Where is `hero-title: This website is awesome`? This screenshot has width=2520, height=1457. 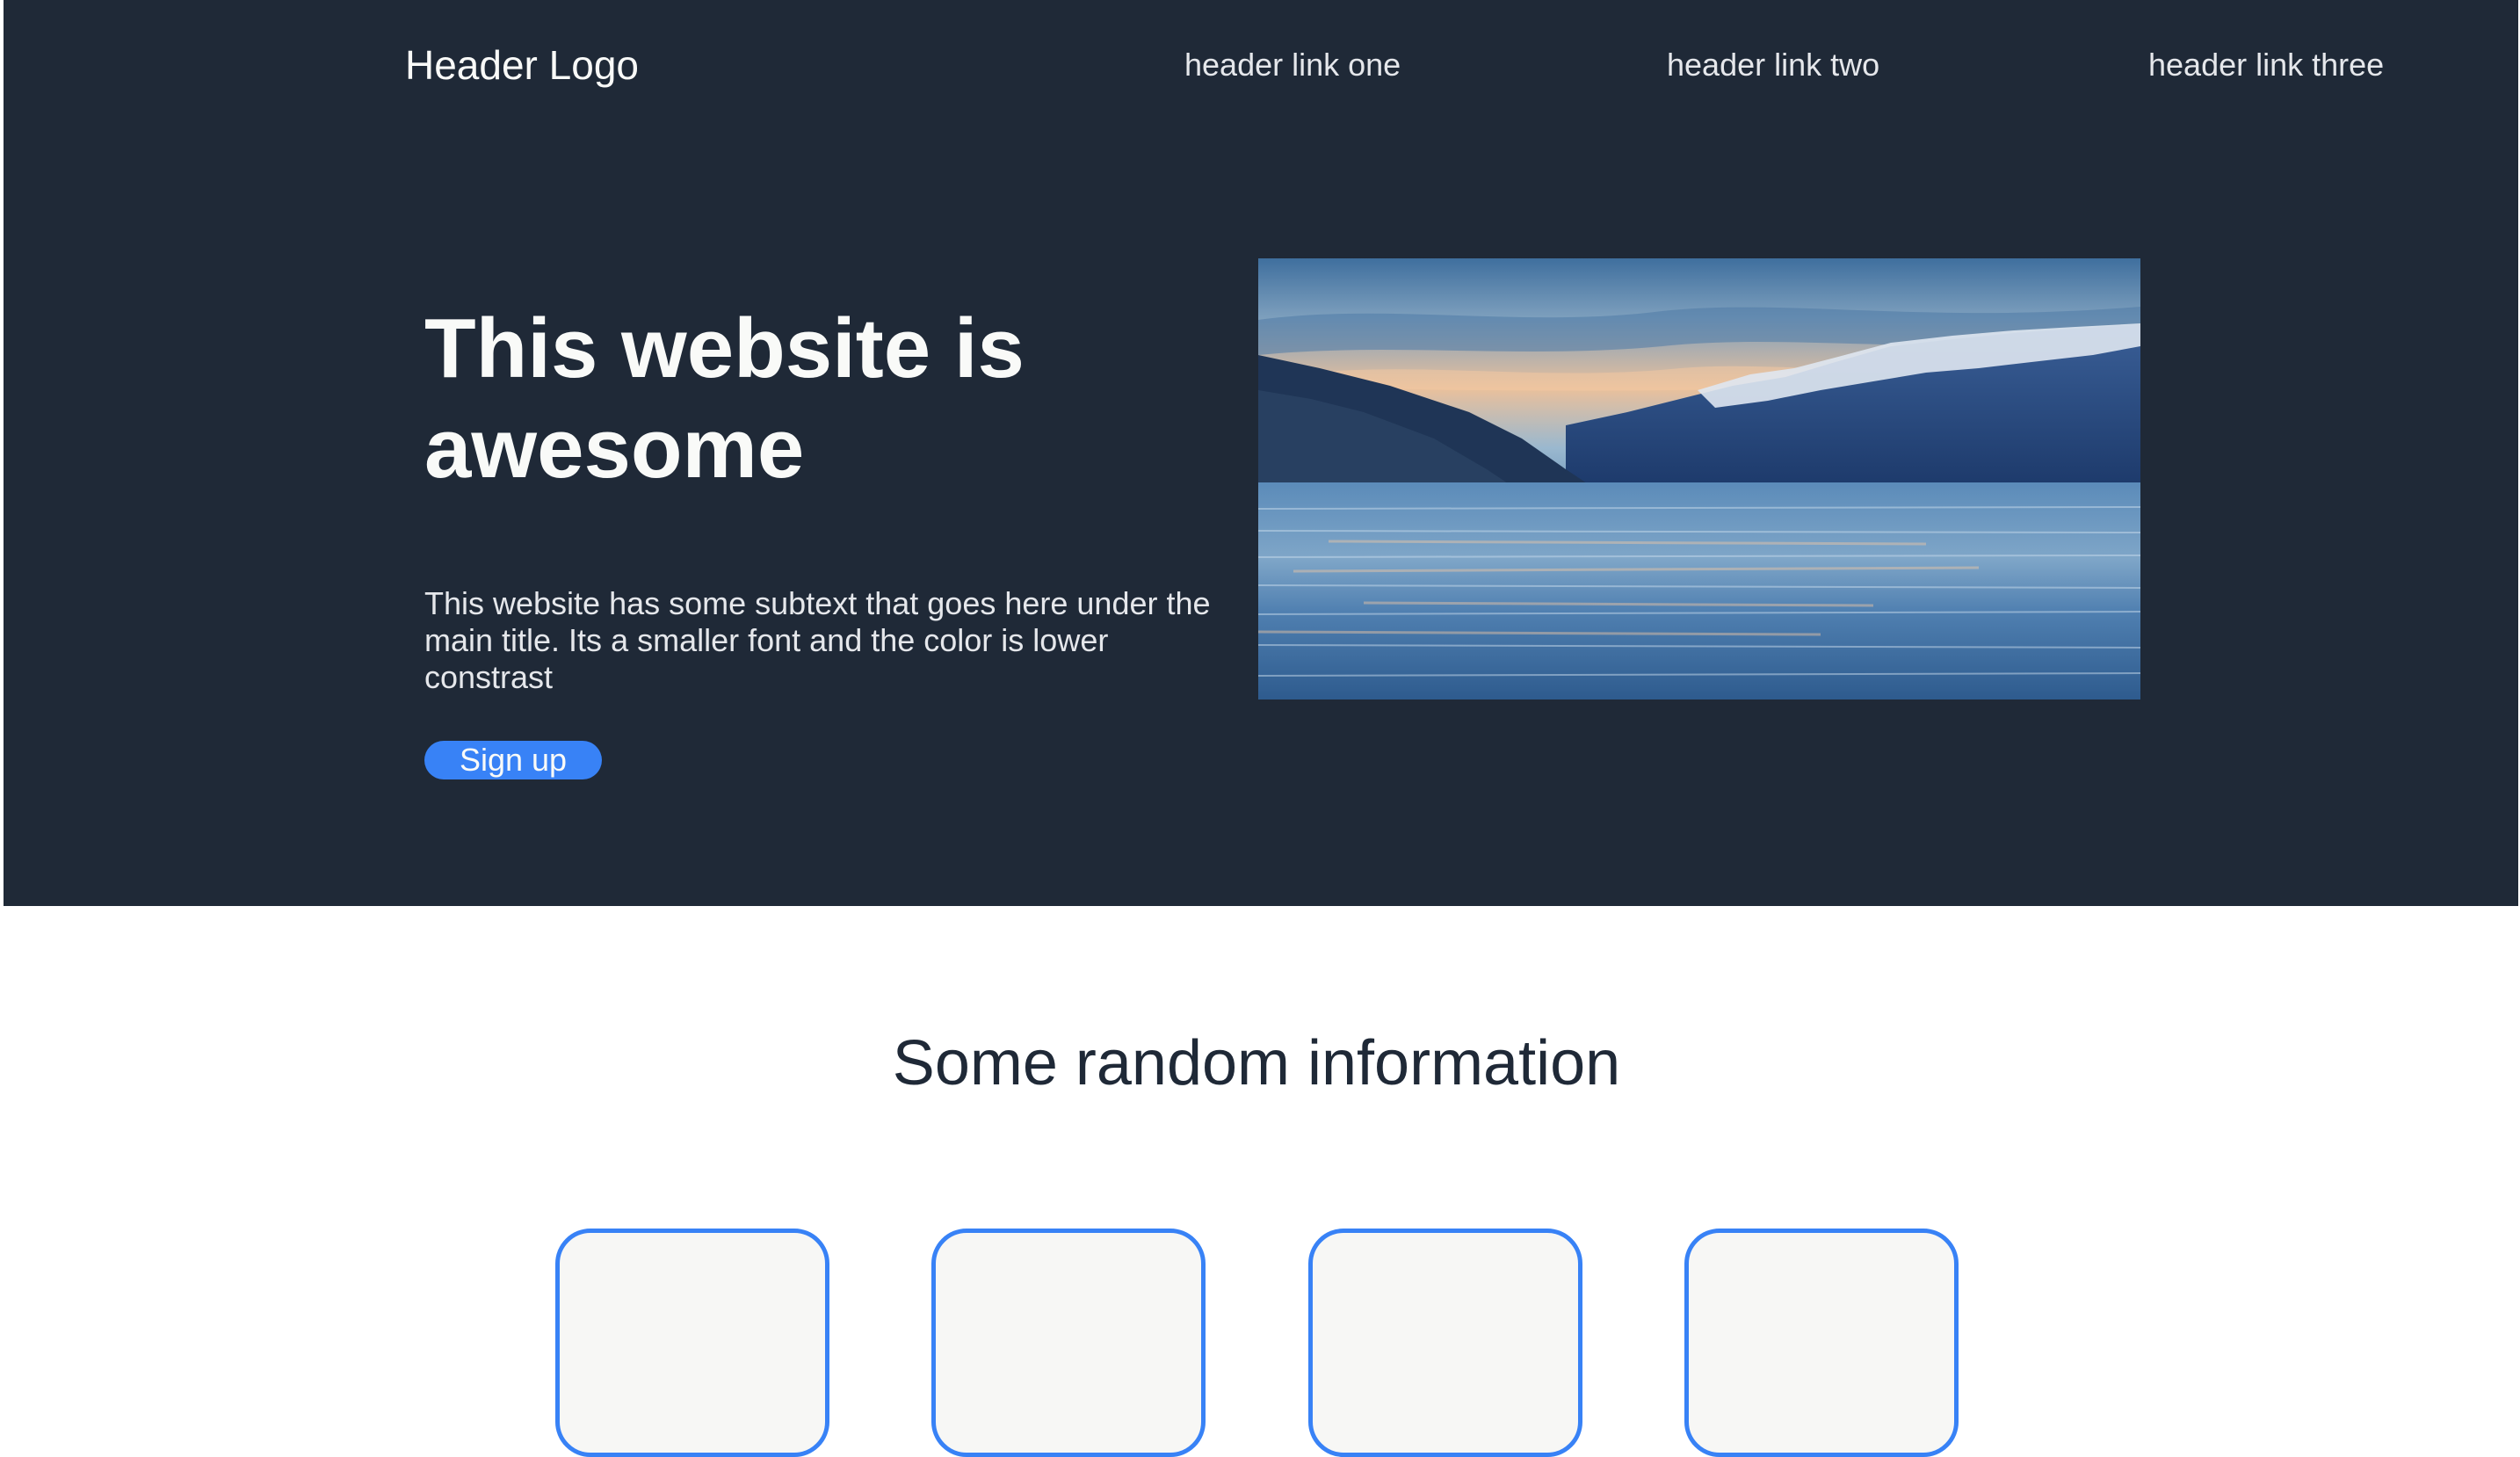 hero-title: This website is awesome is located at coordinates (724, 398).